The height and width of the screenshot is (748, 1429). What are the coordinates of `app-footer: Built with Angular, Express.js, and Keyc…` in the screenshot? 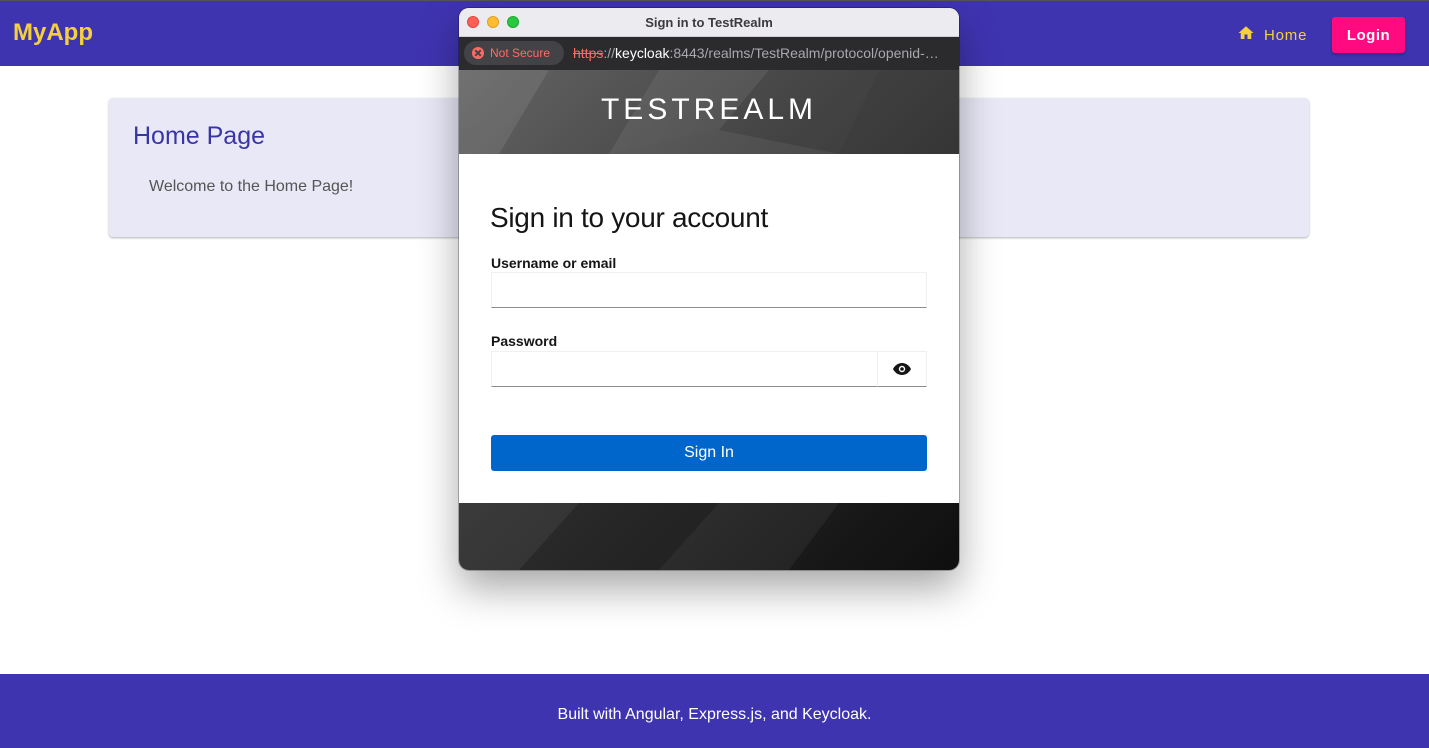 It's located at (714, 711).